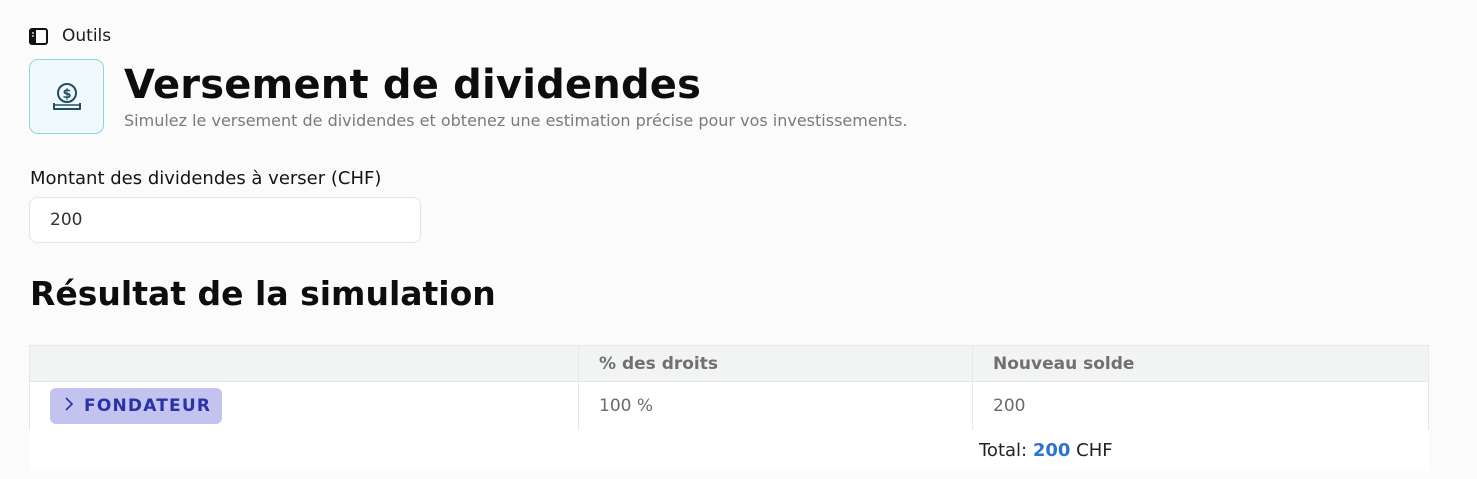 The height and width of the screenshot is (479, 1477). What do you see at coordinates (1200, 406) in the screenshot?
I see `balance-cell: 200` at bounding box center [1200, 406].